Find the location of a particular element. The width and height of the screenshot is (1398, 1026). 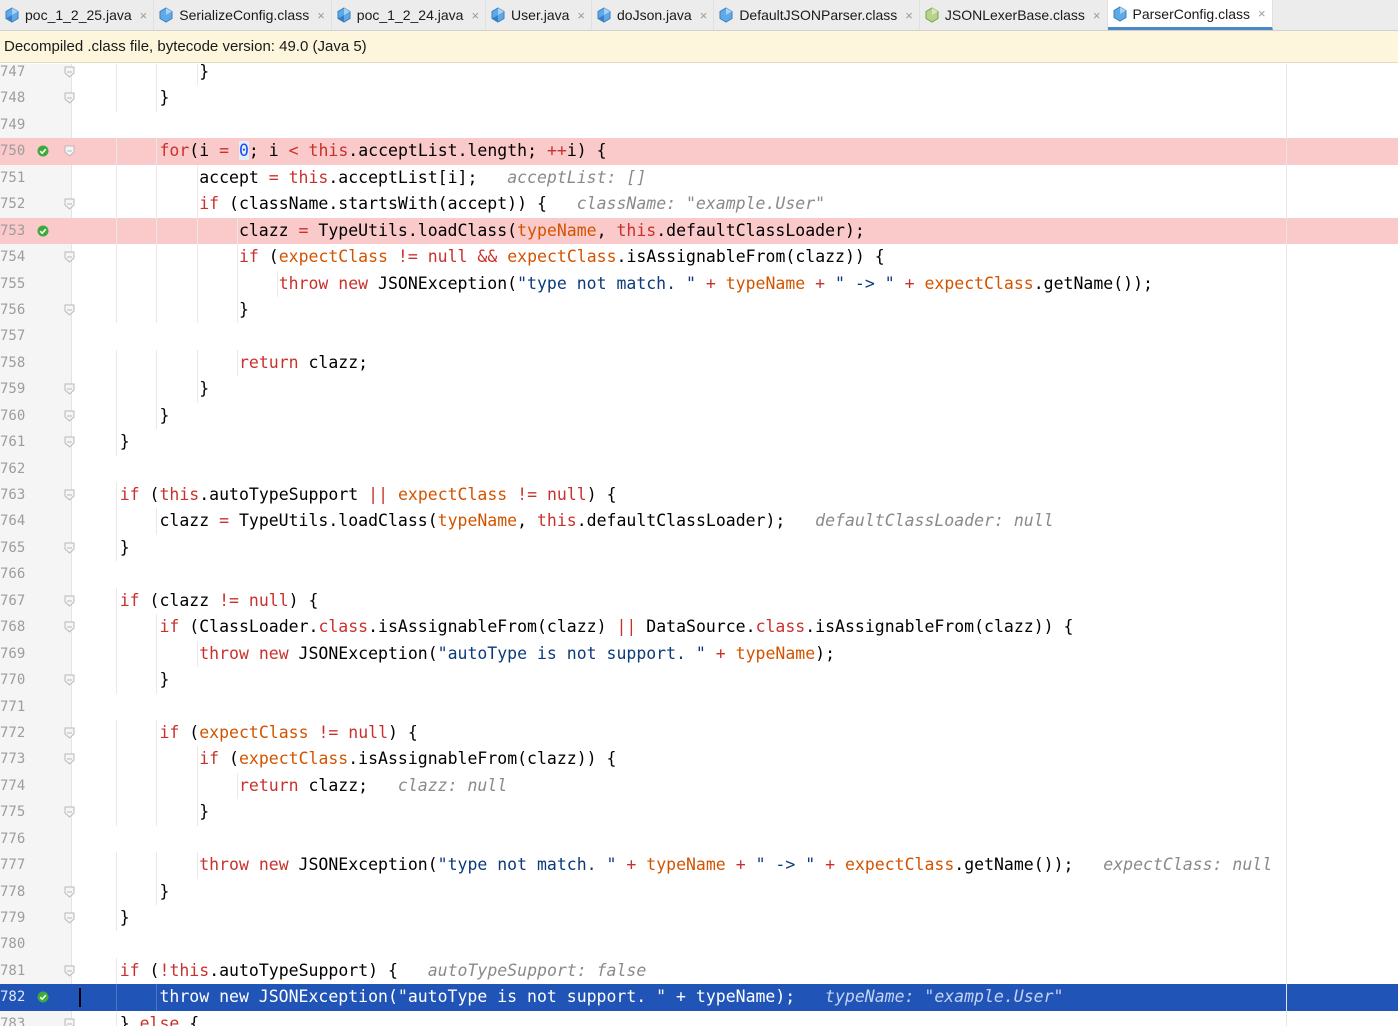

code-line: 748 } is located at coordinates (699, 98).